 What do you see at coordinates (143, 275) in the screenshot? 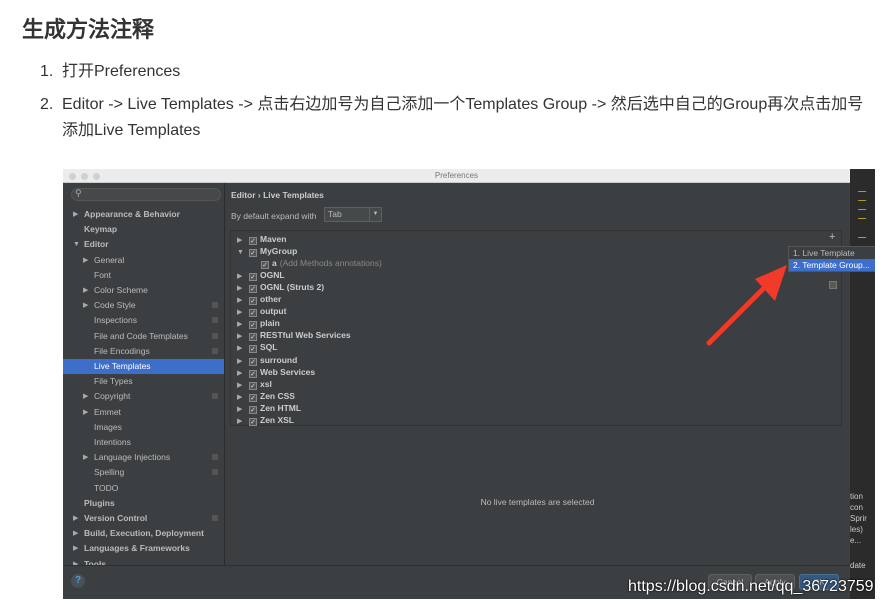
I see `sidebar-item: Font` at bounding box center [143, 275].